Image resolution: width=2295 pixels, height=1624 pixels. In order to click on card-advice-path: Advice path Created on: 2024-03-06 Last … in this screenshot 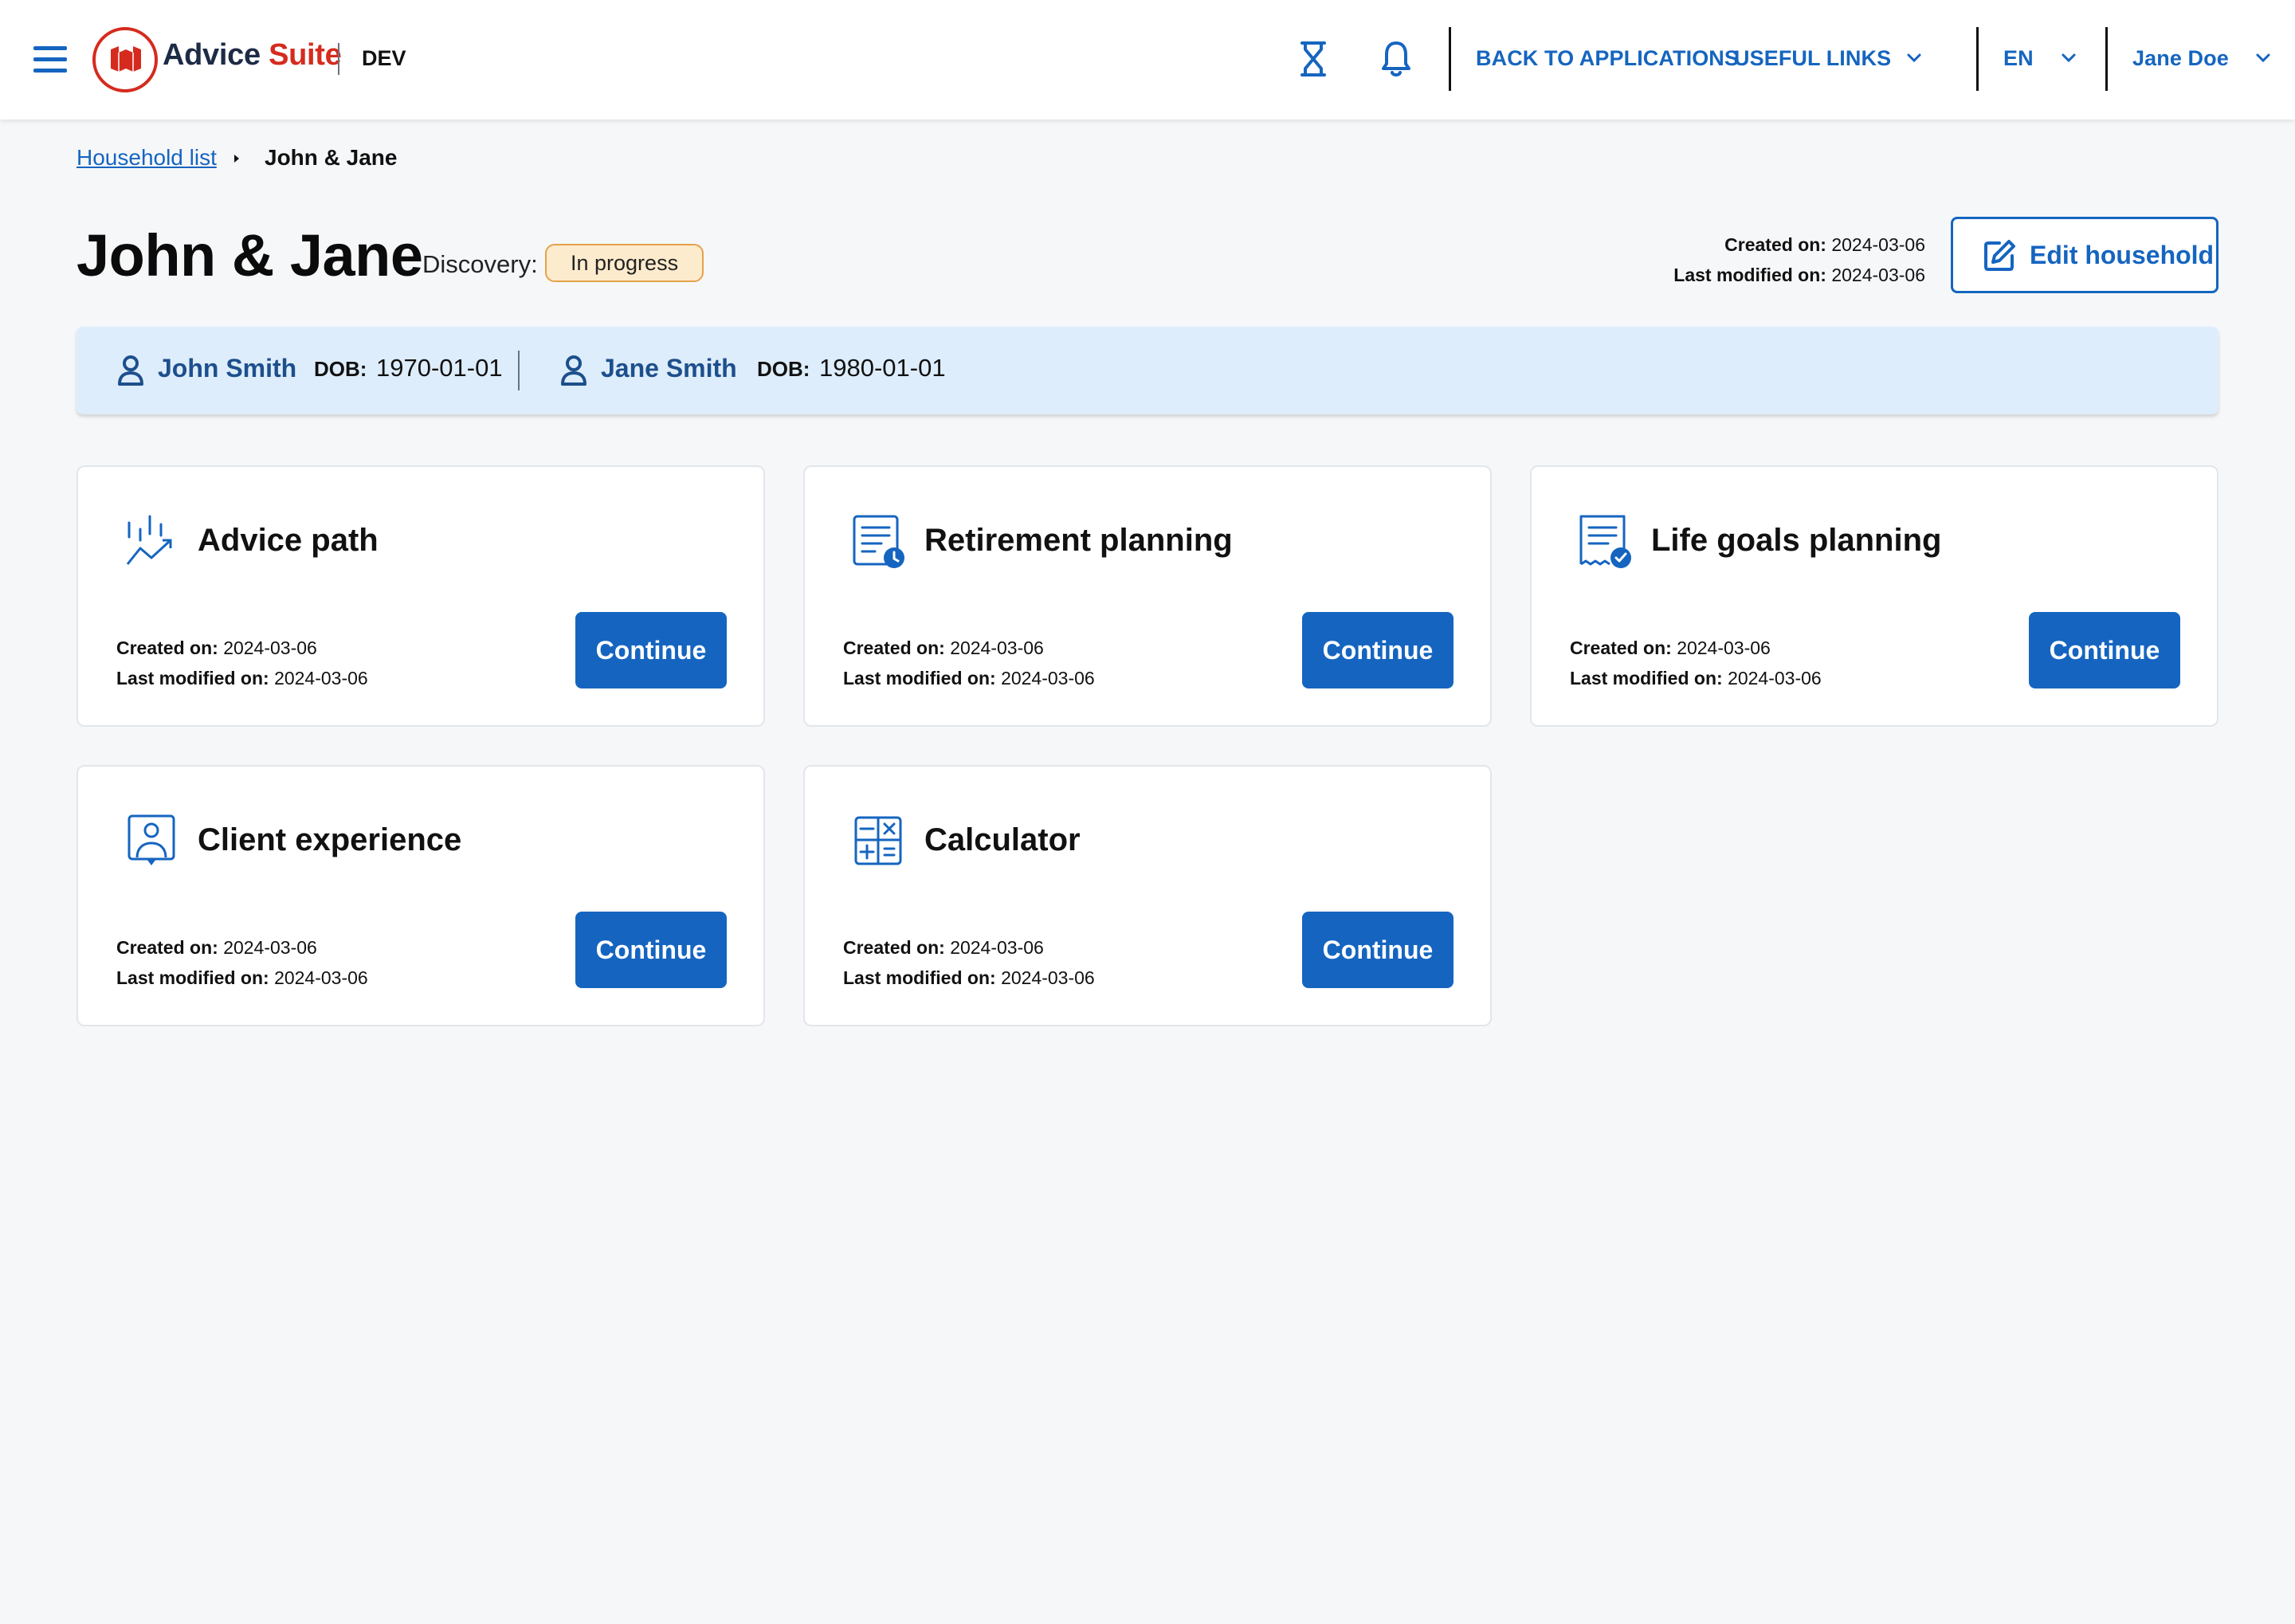, I will do `click(420, 596)`.